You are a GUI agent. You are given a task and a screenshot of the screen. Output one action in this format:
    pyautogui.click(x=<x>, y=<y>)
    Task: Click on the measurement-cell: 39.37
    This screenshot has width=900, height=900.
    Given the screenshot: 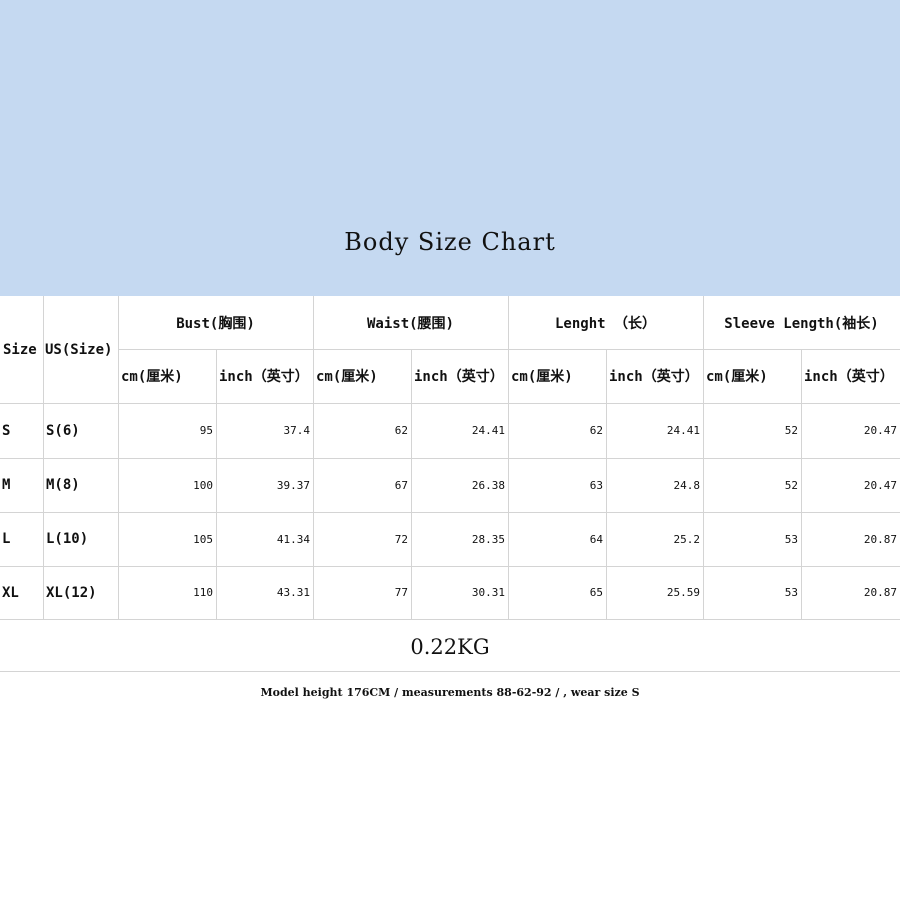 What is the action you would take?
    pyautogui.click(x=293, y=485)
    